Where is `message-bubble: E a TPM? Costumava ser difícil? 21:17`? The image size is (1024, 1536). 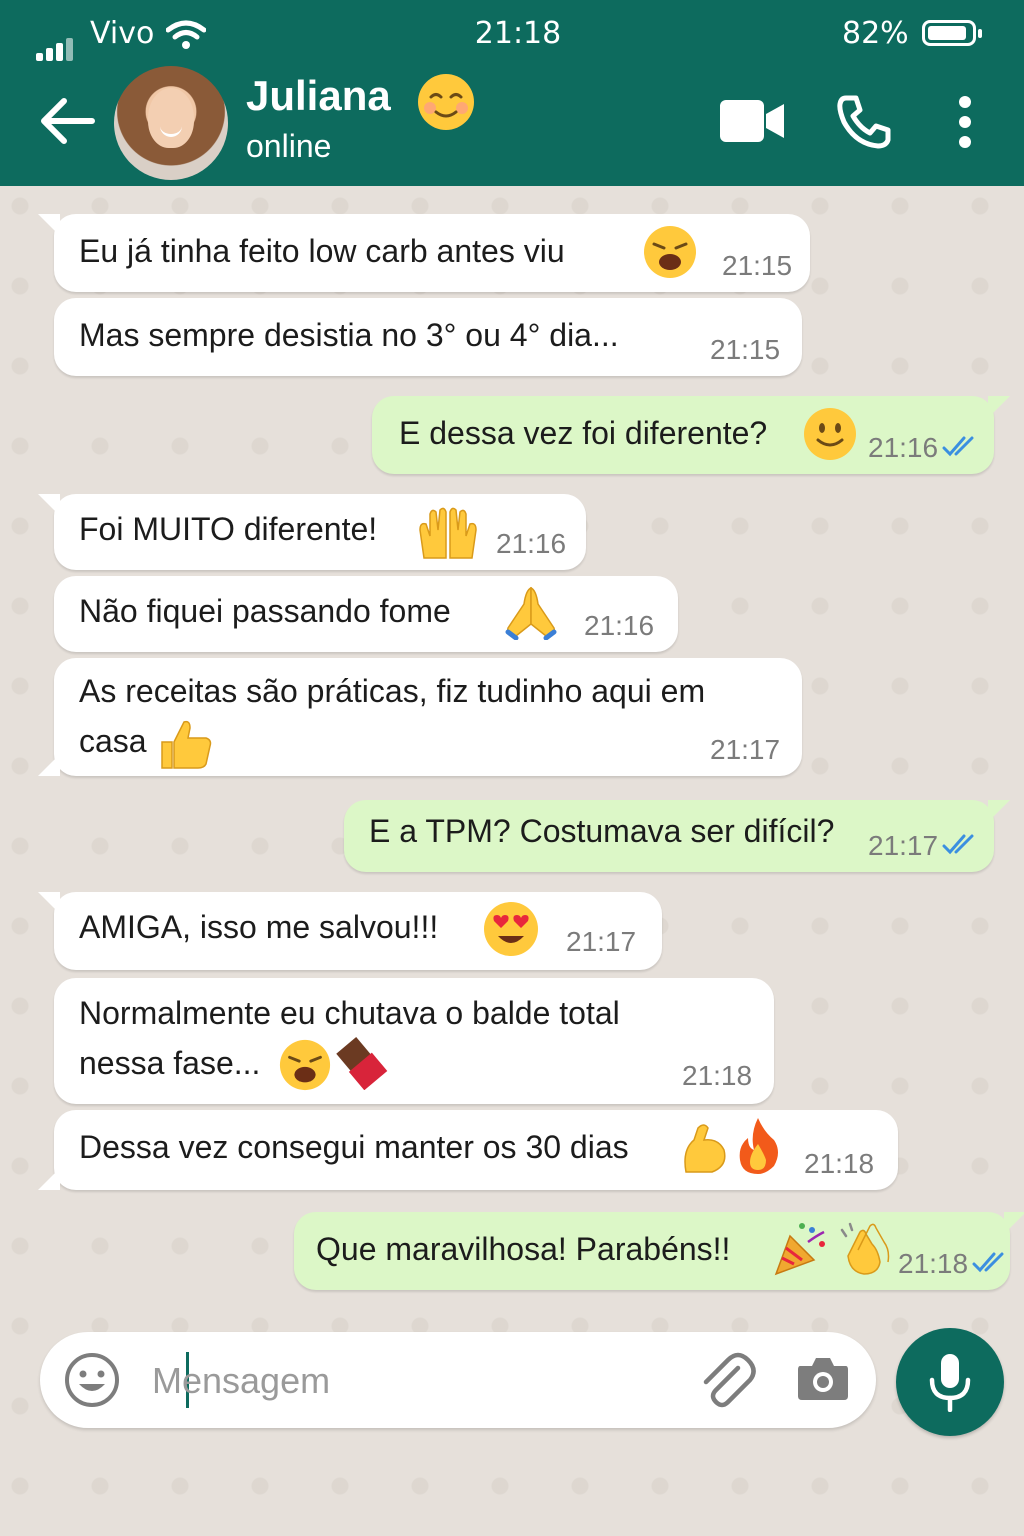
message-bubble: E a TPM? Costumava ser difícil? 21:17 is located at coordinates (677, 836).